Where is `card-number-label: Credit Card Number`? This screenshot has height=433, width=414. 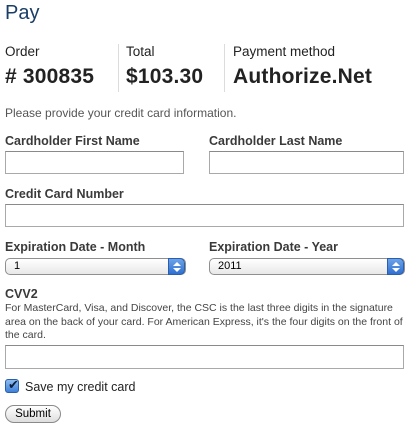
card-number-label: Credit Card Number is located at coordinates (64, 194).